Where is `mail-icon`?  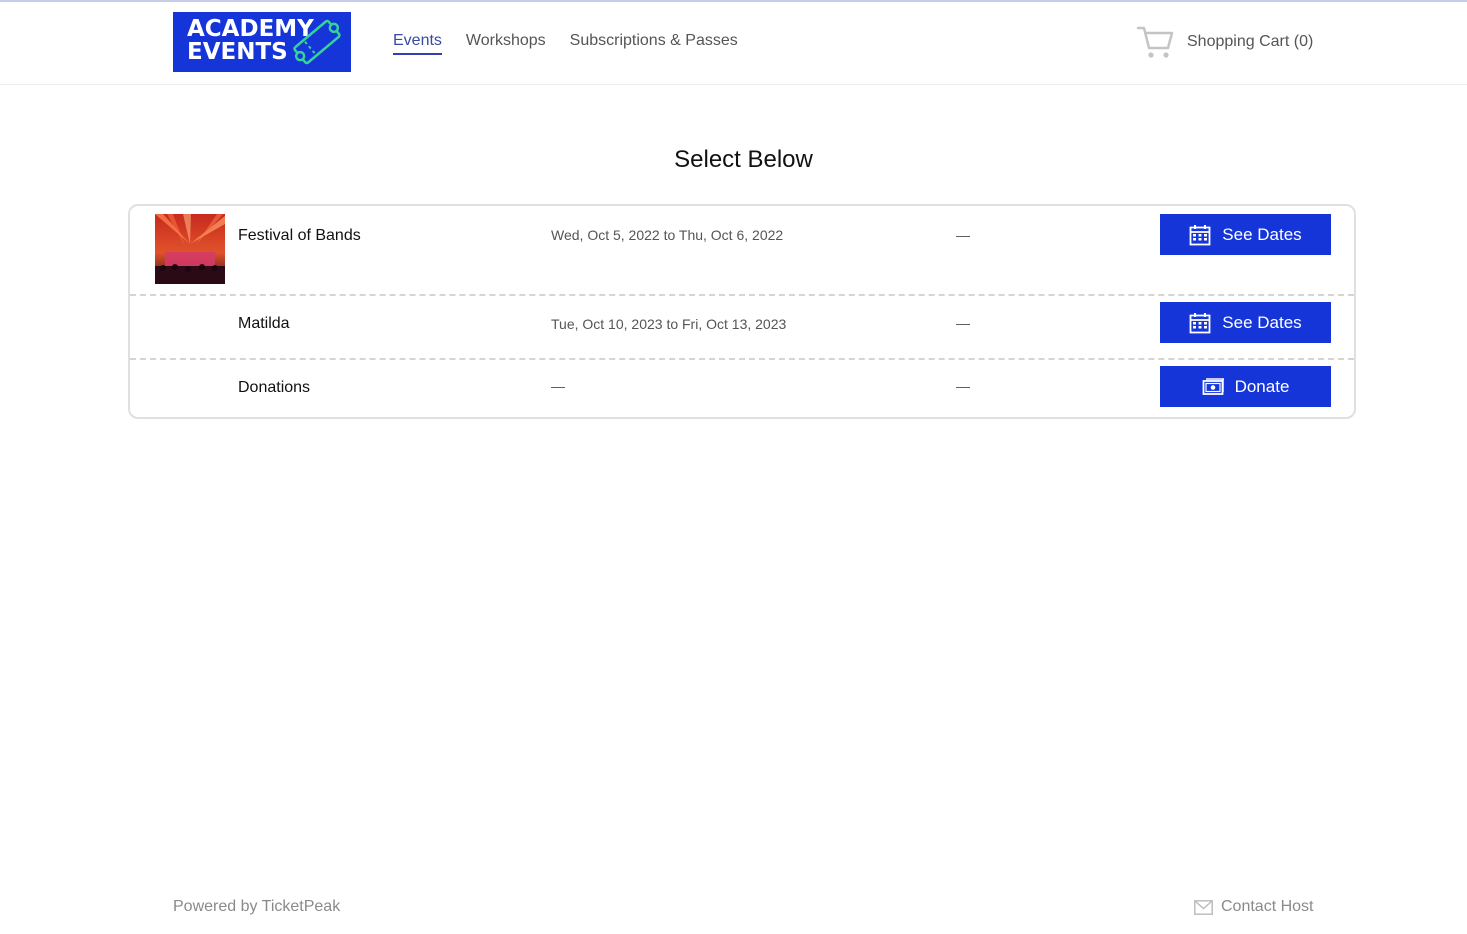
mail-icon is located at coordinates (1203, 907).